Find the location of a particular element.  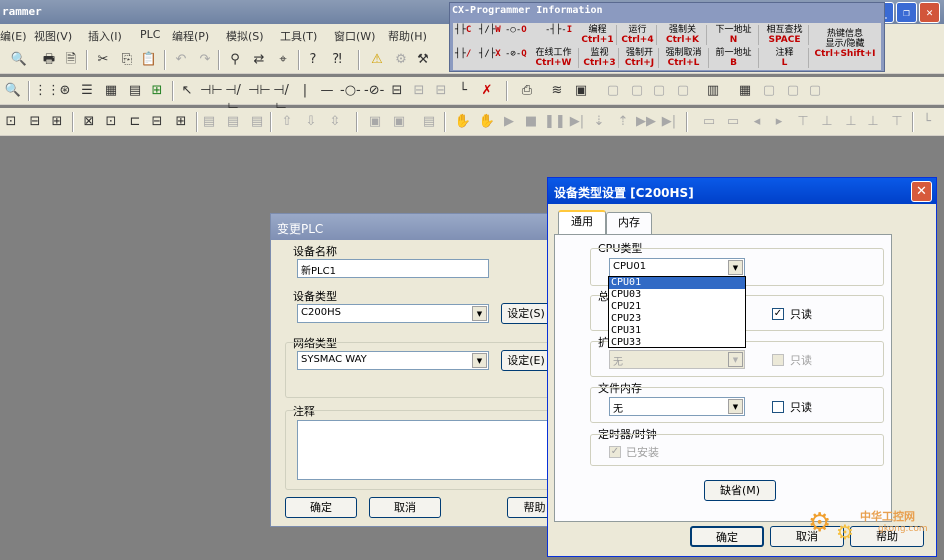

undo-icon: ↶ is located at coordinates (181, 60).